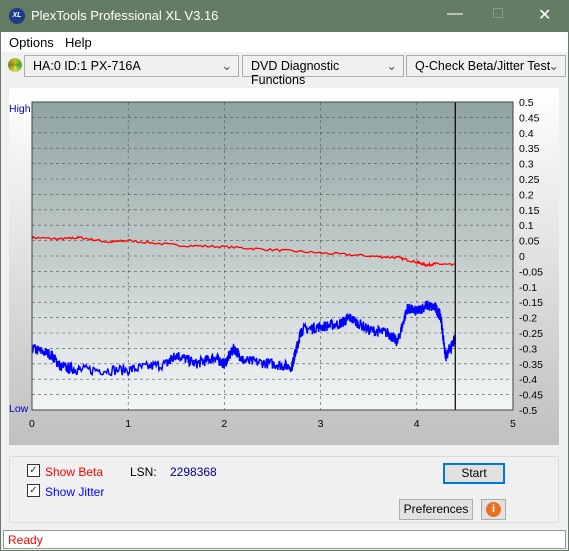 The height and width of the screenshot is (551, 569). What do you see at coordinates (531, 396) in the screenshot?
I see `y-tick-label: -0.45` at bounding box center [531, 396].